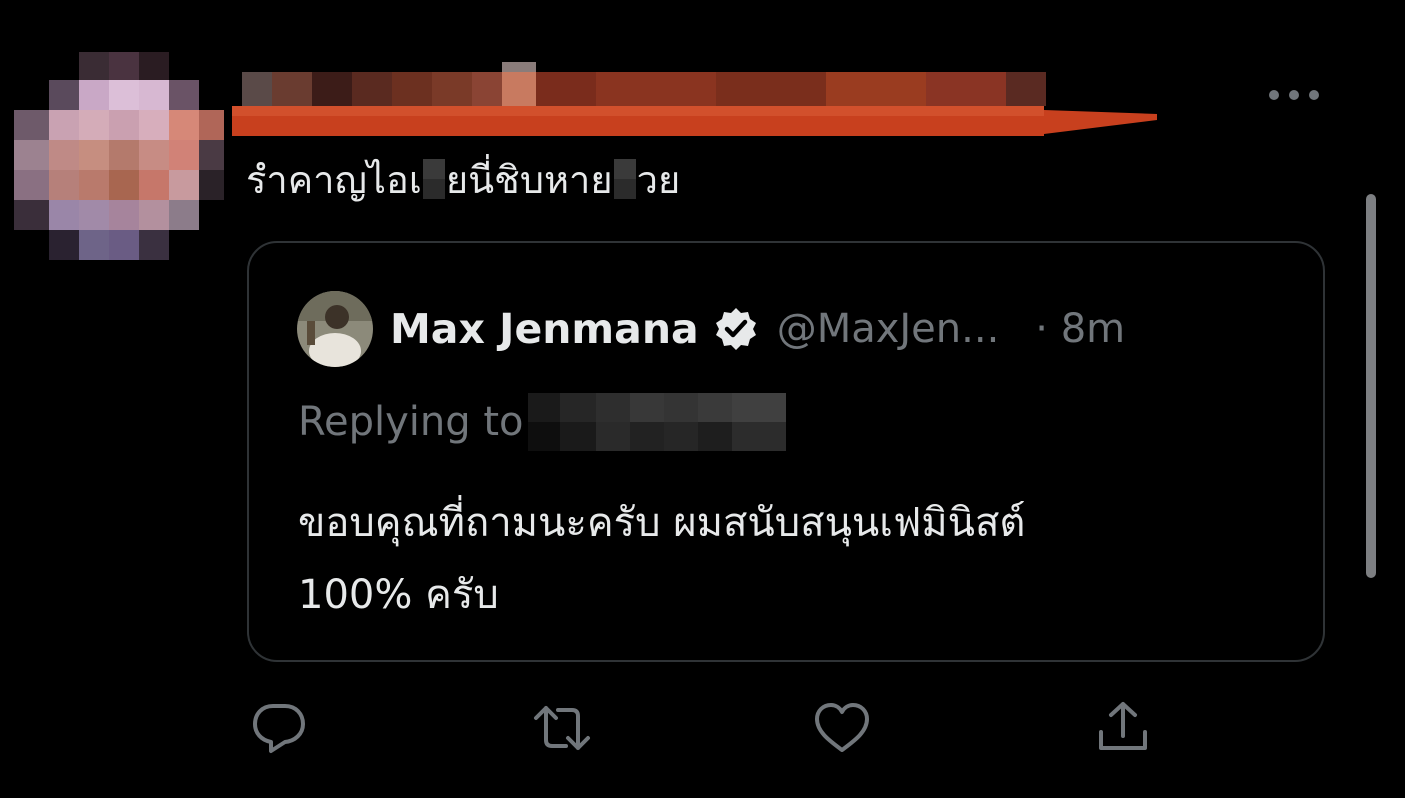 Image resolution: width=1405 pixels, height=798 pixels. What do you see at coordinates (735, 329) in the screenshot?
I see `verified-badge-icon` at bounding box center [735, 329].